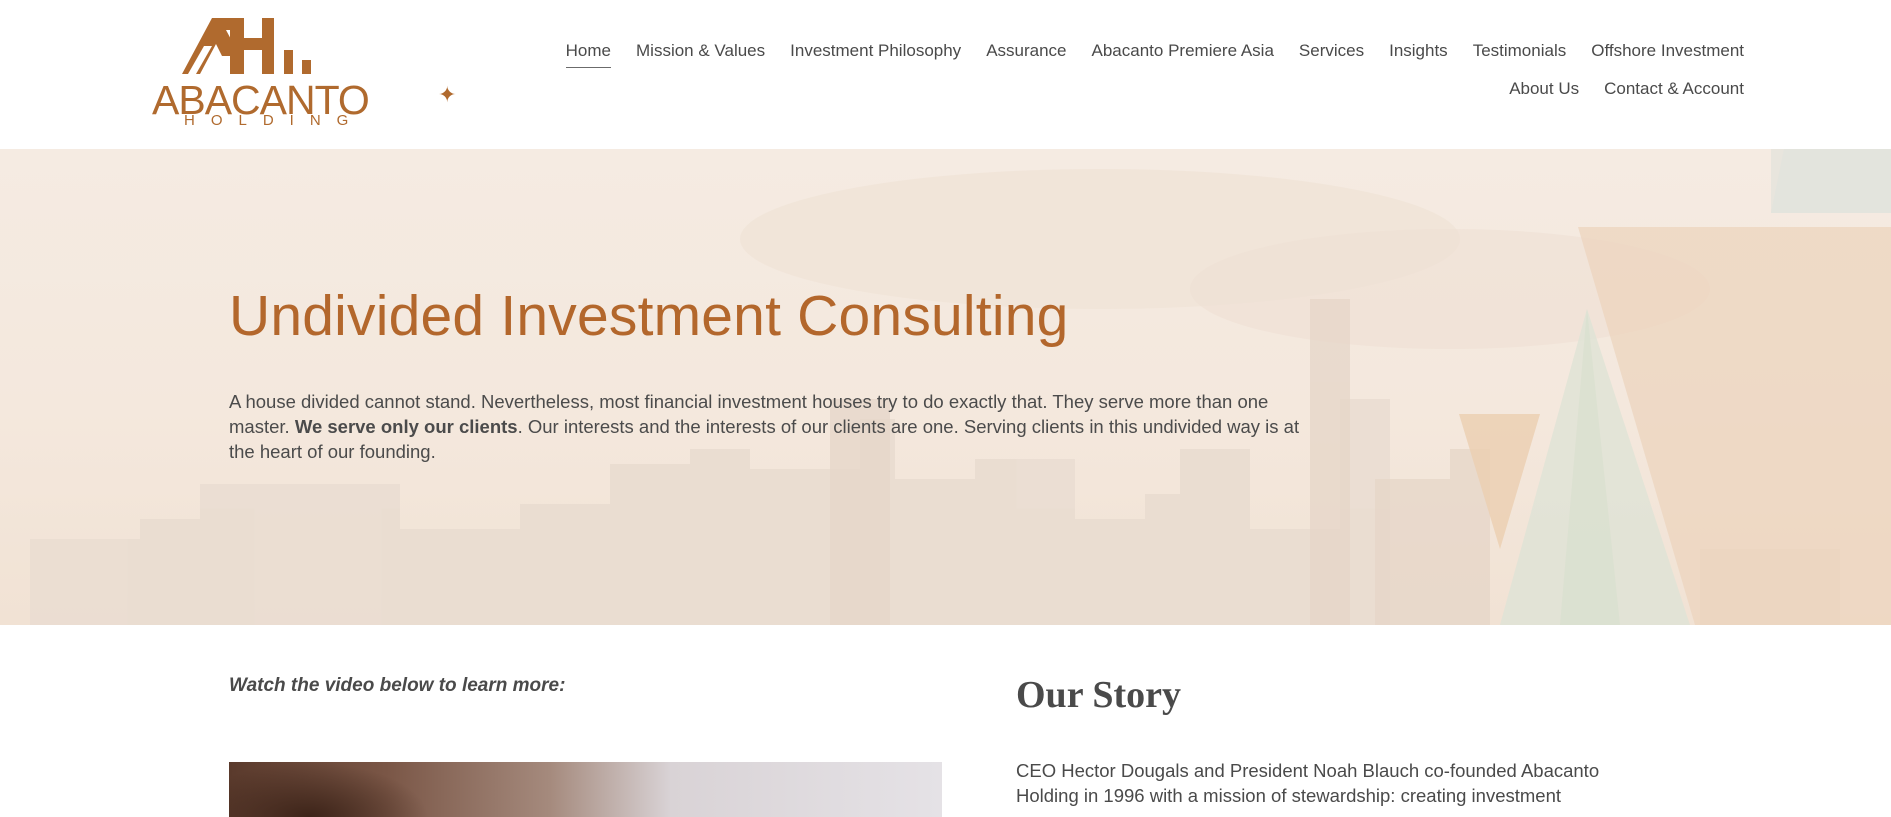  Describe the element at coordinates (875, 54) in the screenshot. I see `nav-investment-philosophy: Investment Philosophy` at that location.